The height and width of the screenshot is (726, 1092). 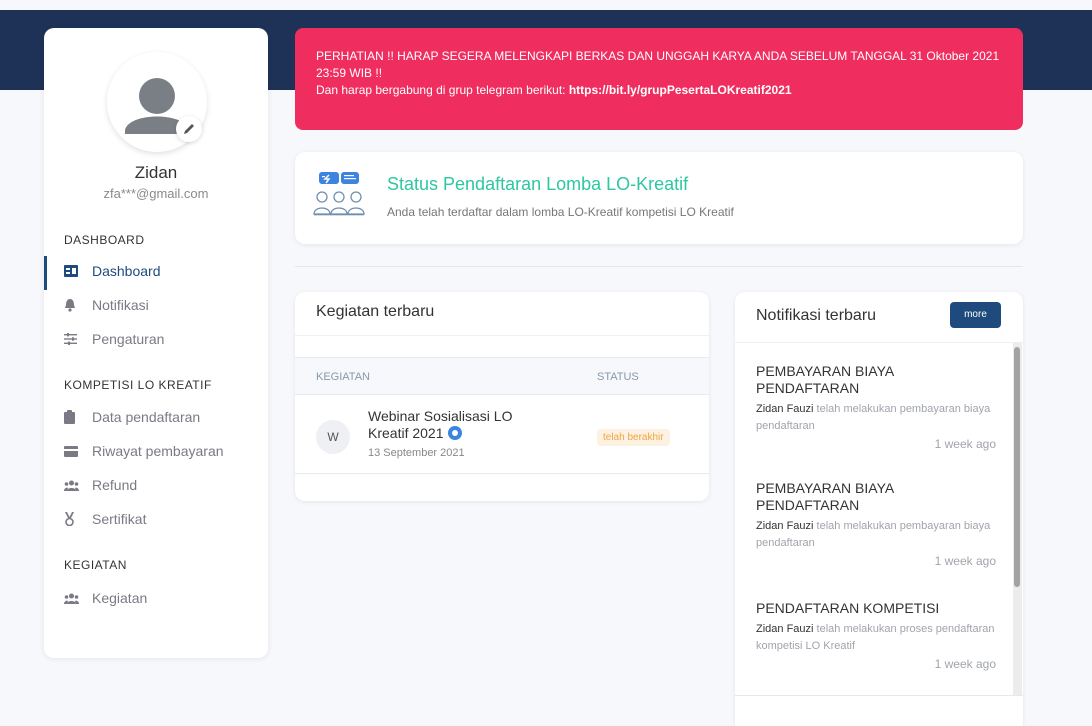 I want to click on sidebar-item-dashboard: Dashboard, so click(x=159, y=271).